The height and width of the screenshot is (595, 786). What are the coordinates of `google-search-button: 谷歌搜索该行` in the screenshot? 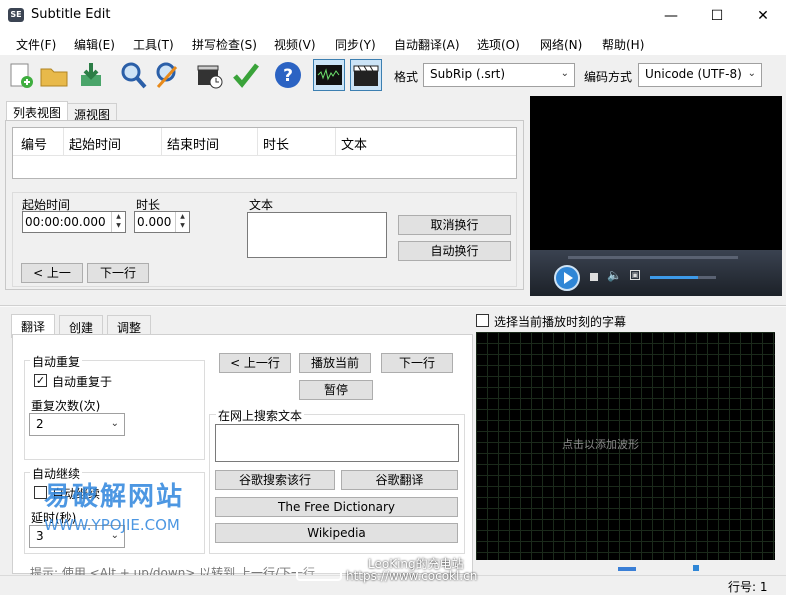 It's located at (275, 480).